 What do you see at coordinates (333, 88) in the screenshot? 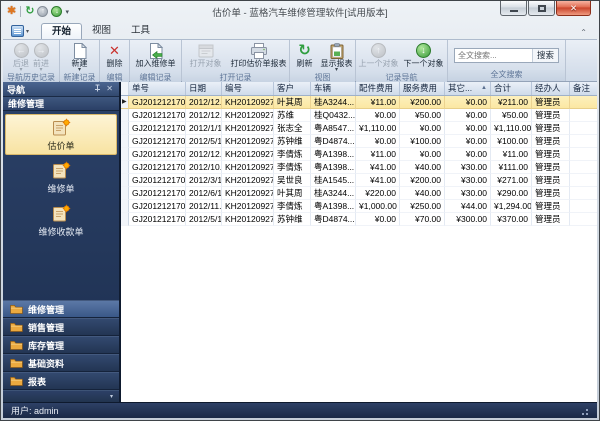
I see `column-header-vehicle: 车辆` at bounding box center [333, 88].